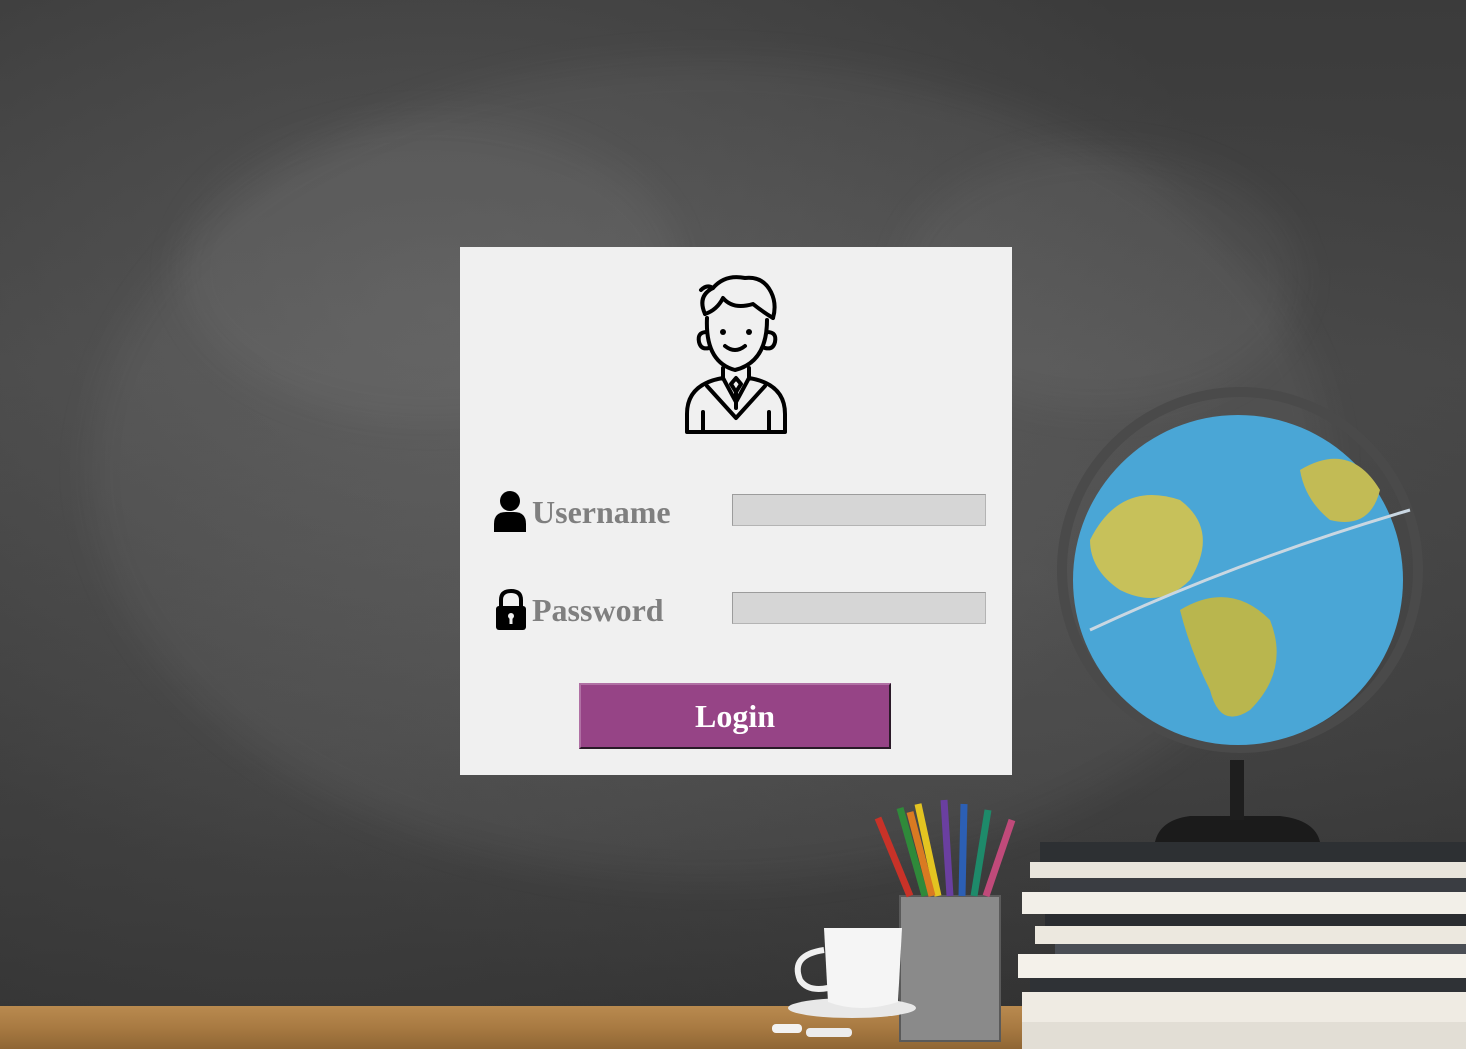 The image size is (1466, 1049). I want to click on password-row: Password, so click(740, 608).